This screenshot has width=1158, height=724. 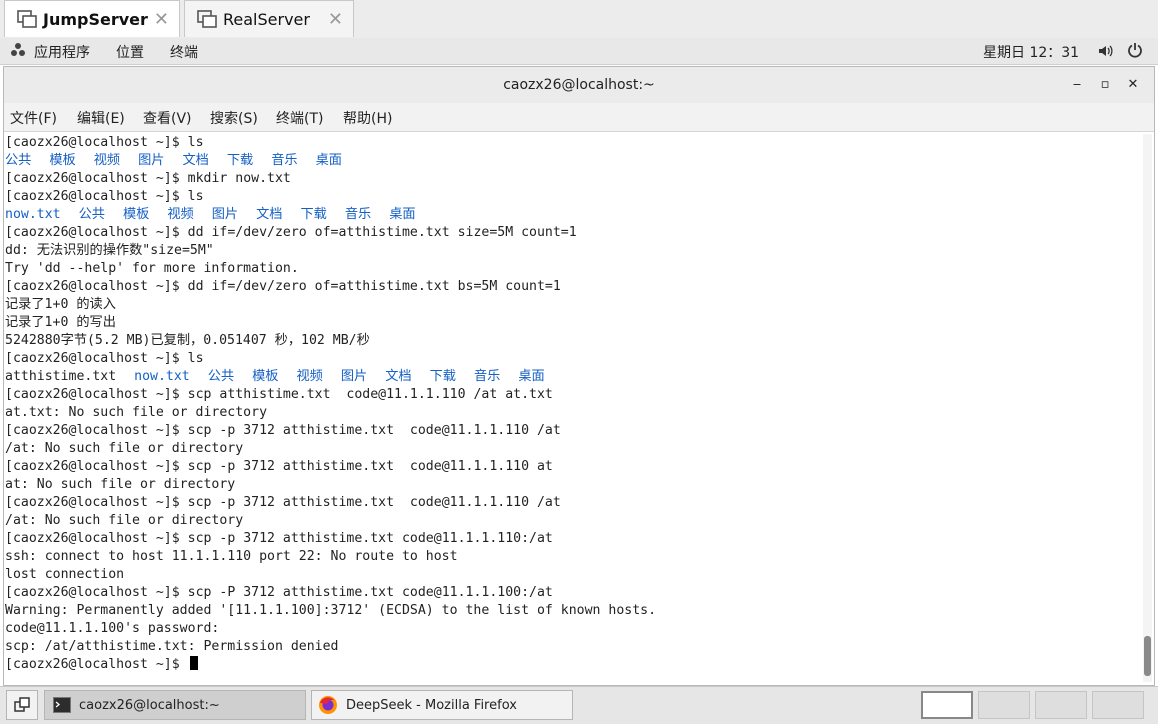 What do you see at coordinates (187, 340) in the screenshot?
I see `terminal-line: 5242880字节(5.2 MB)已复制，0.051407 秒，102 MB/秒` at bounding box center [187, 340].